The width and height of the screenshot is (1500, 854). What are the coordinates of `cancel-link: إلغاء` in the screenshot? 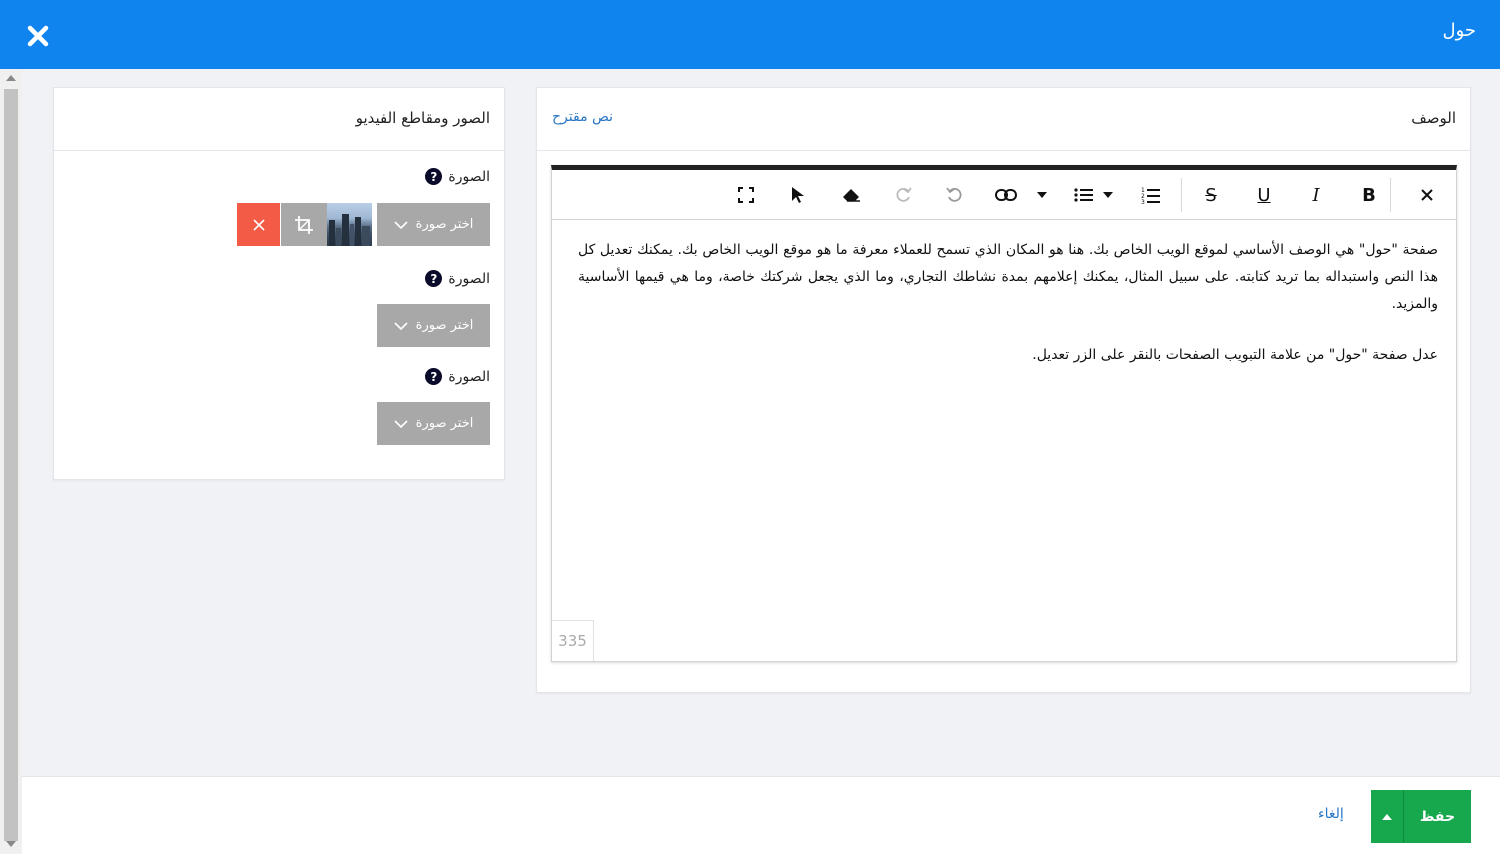 It's located at (1331, 814).